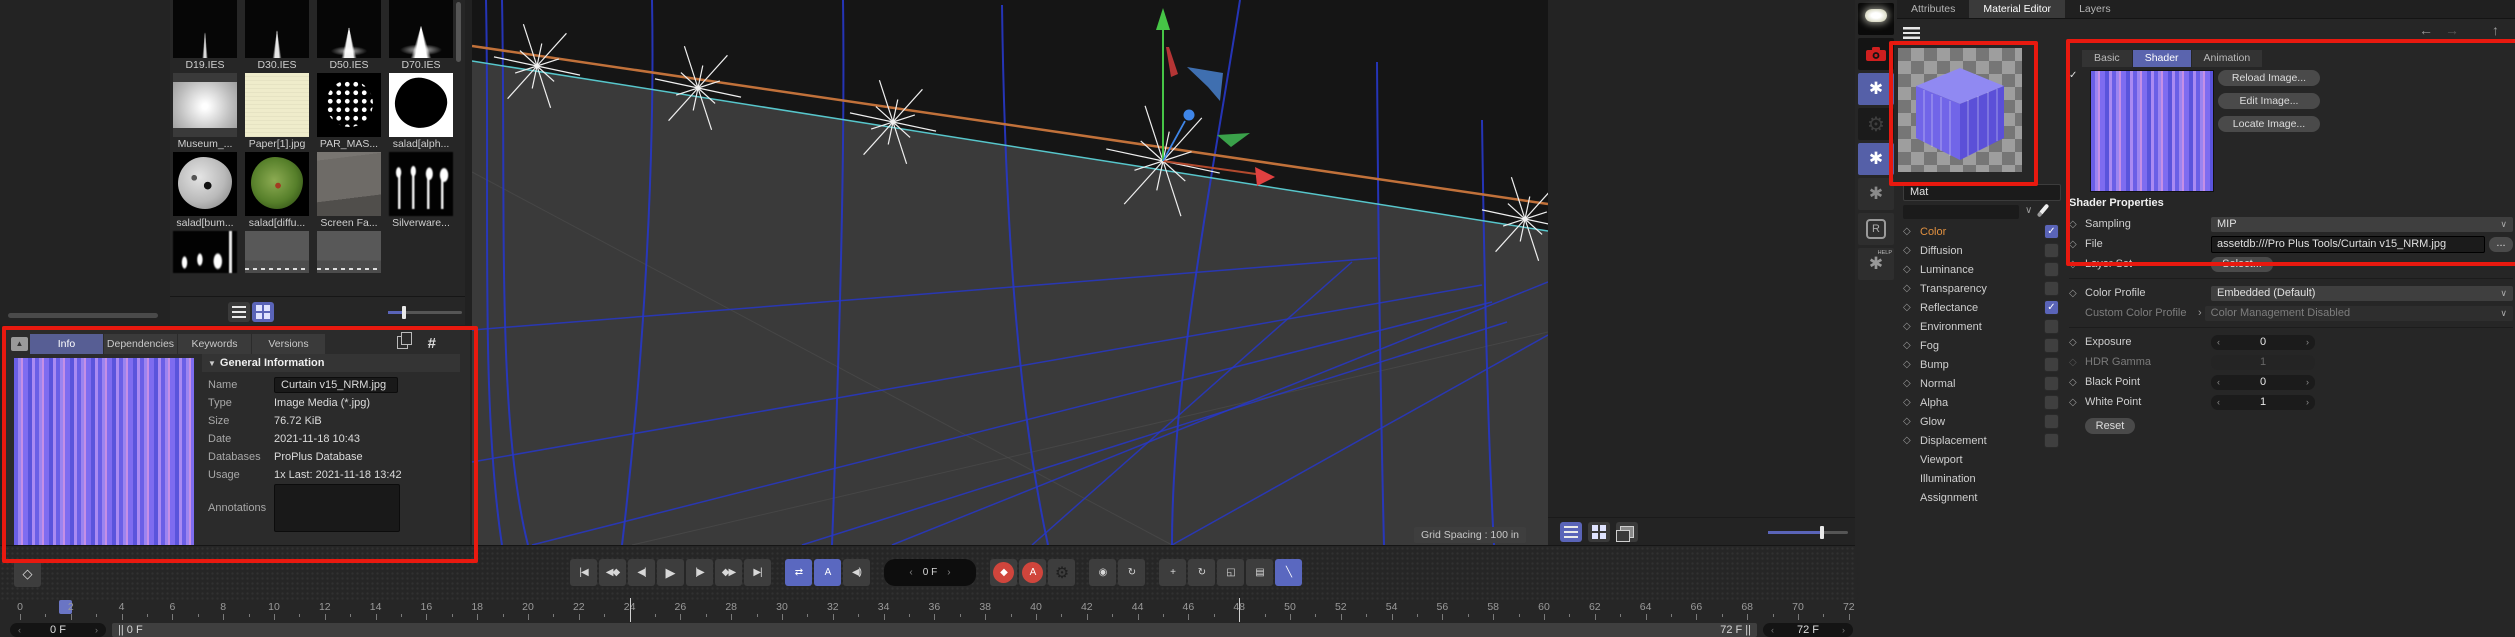  What do you see at coordinates (1981, 251) in the screenshot?
I see `channel-label: Diffusion` at bounding box center [1981, 251].